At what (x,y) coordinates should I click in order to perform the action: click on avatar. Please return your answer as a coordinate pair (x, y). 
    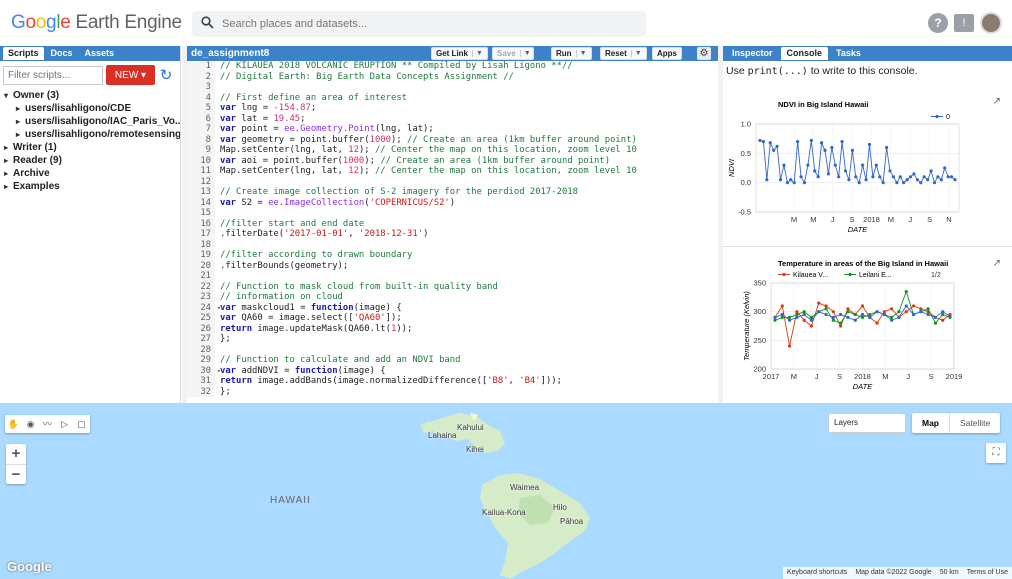
    Looking at the image, I should click on (991, 23).